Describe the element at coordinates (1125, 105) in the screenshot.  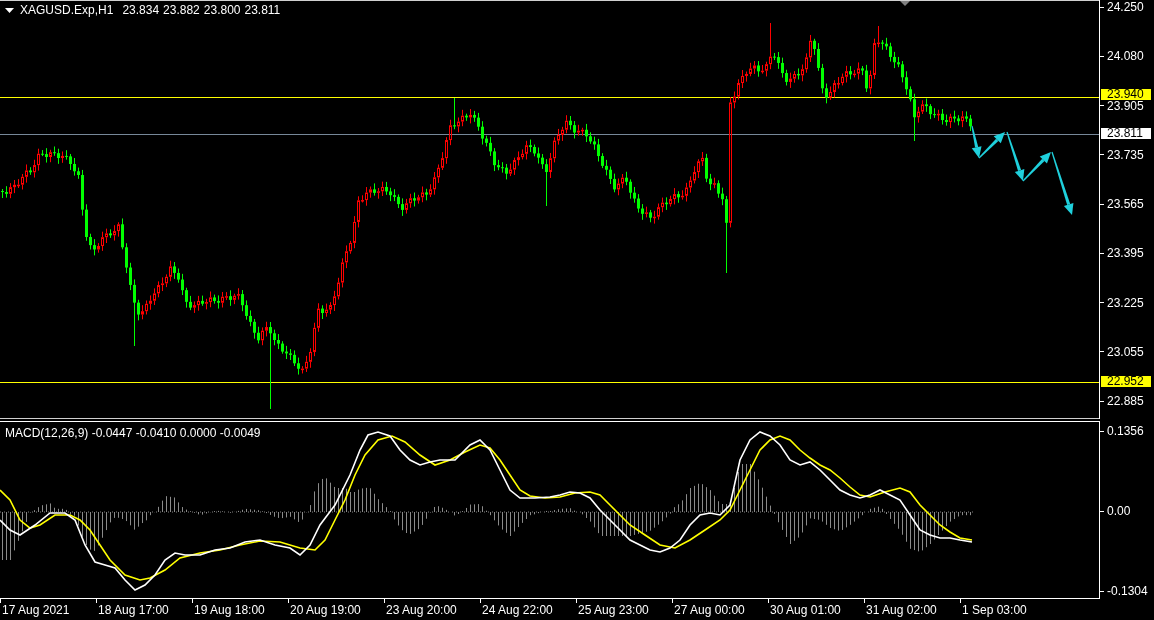
I see `price-axis-label: 23.905` at that location.